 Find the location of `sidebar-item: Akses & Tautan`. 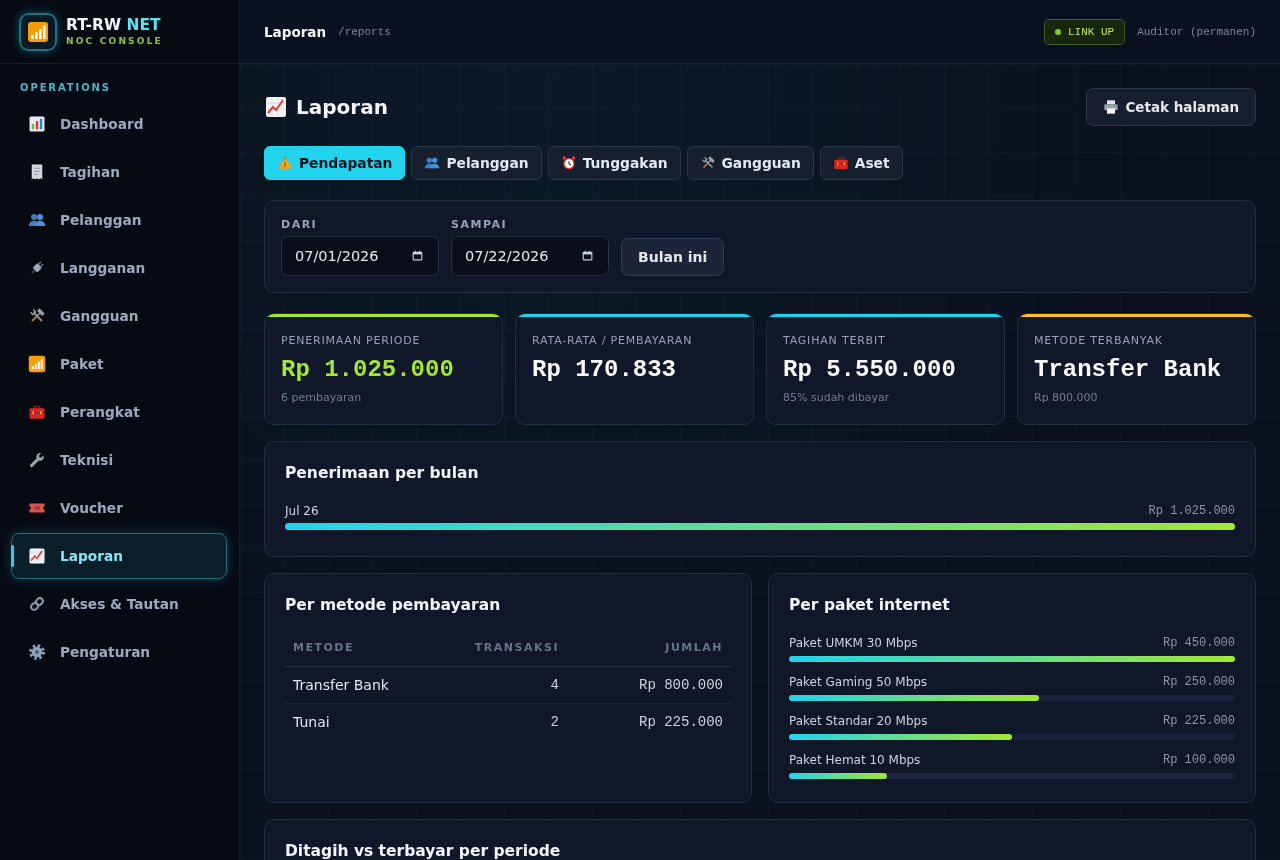

sidebar-item: Akses & Tautan is located at coordinates (119, 604).